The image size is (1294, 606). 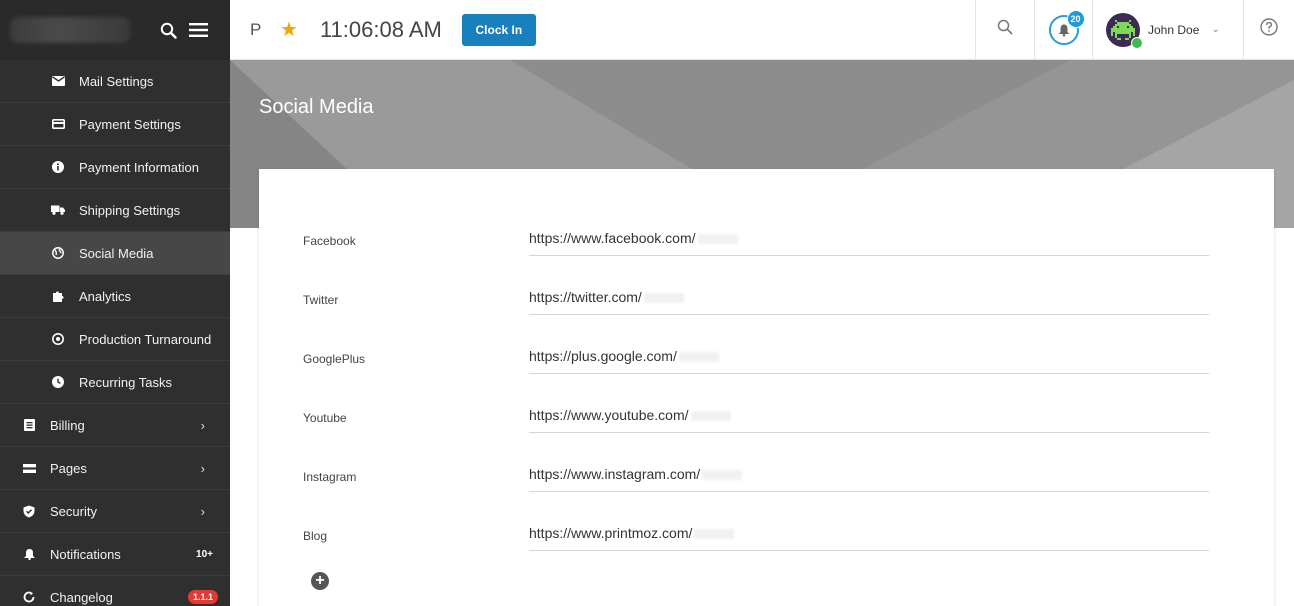 What do you see at coordinates (125, 382) in the screenshot?
I see `sidebar-item-label: Recurring Tasks` at bounding box center [125, 382].